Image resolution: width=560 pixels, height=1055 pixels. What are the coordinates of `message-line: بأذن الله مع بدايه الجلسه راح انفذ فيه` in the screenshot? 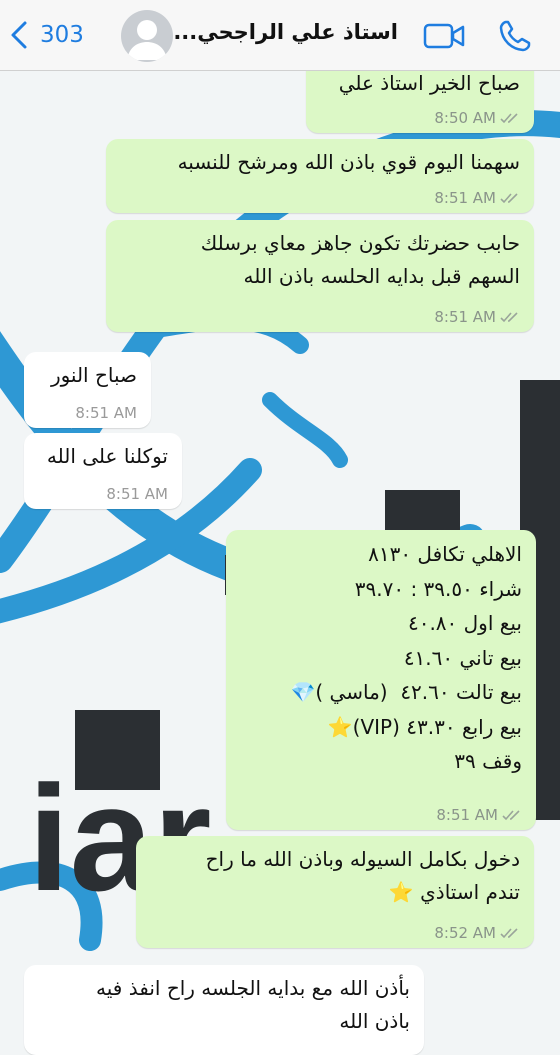 It's located at (253, 988).